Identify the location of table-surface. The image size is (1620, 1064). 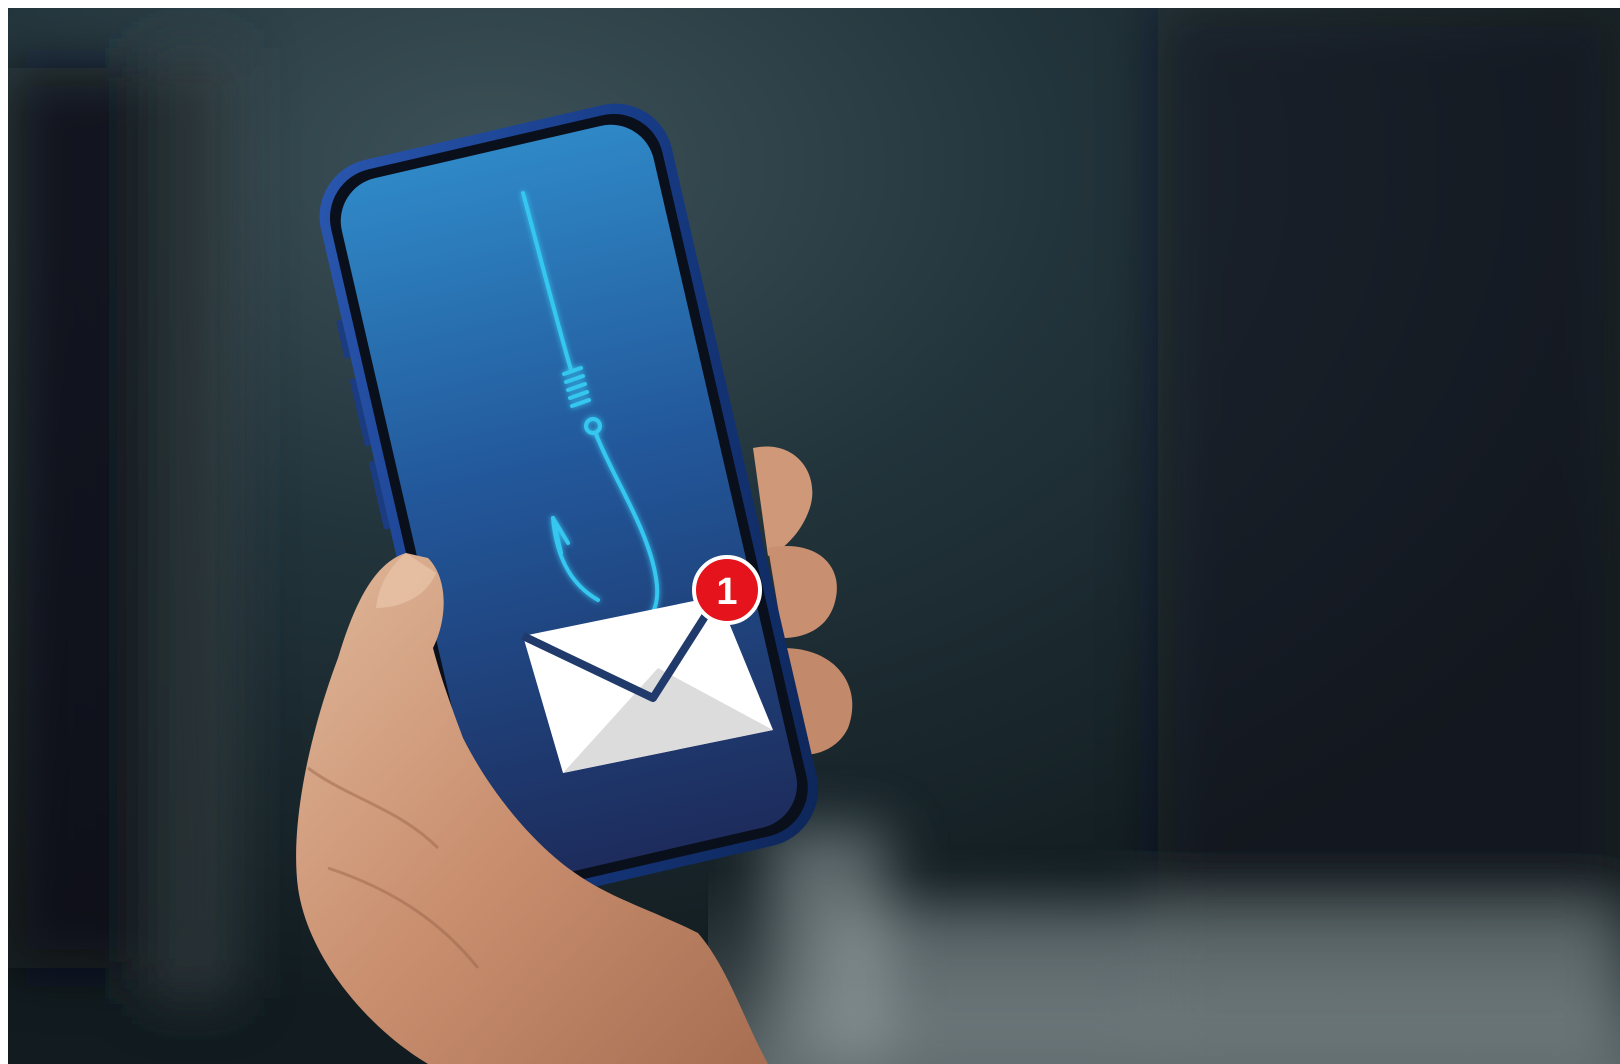
(1164, 966).